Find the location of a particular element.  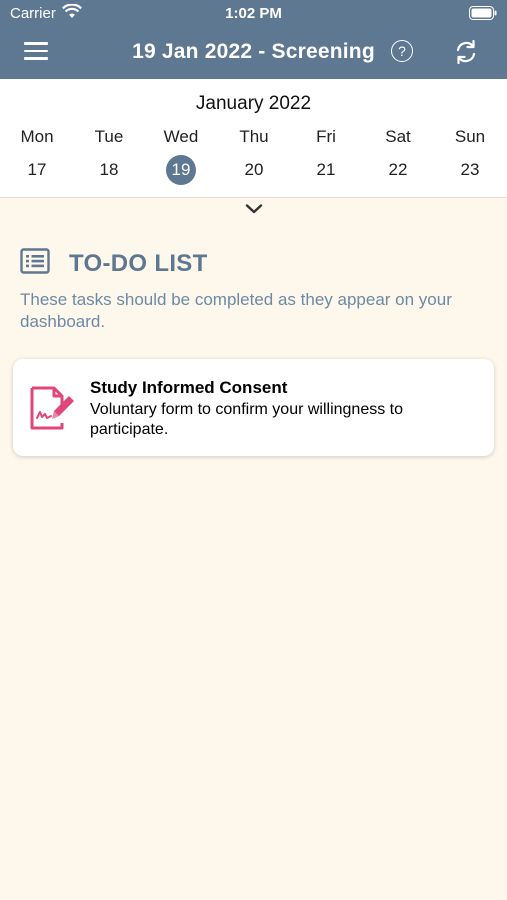

task-title: Study Informed Consent is located at coordinates (189, 387).